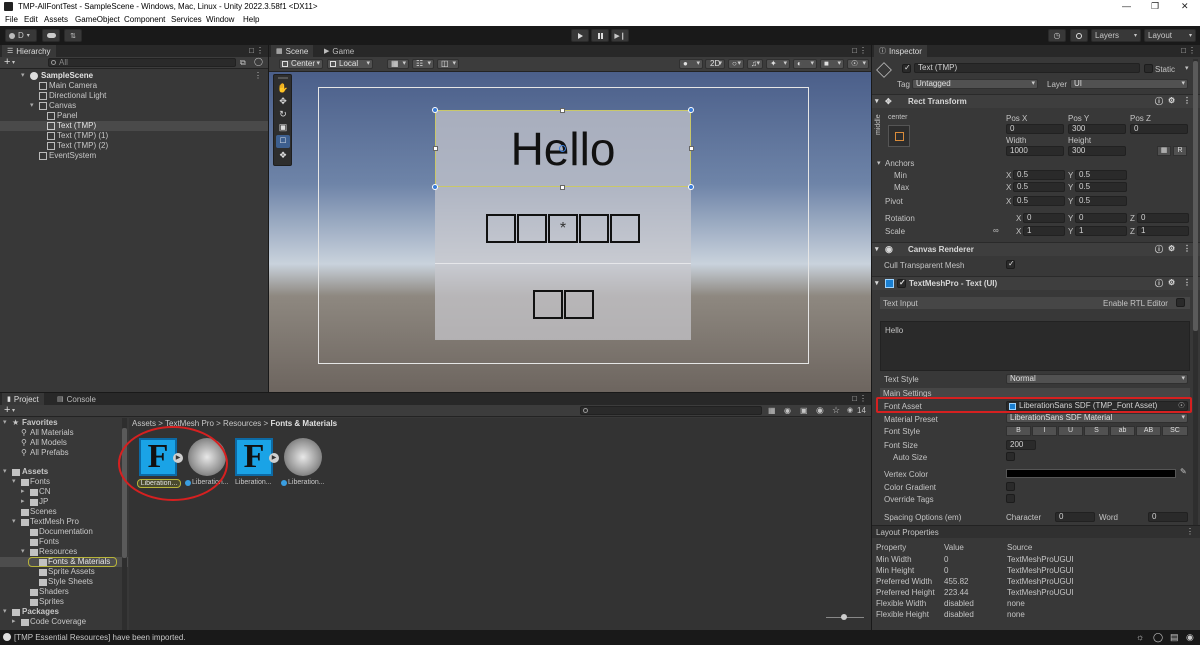 The height and width of the screenshot is (645, 1200). Describe the element at coordinates (845, 617) in the screenshot. I see `thumbnail-size-slider` at that location.